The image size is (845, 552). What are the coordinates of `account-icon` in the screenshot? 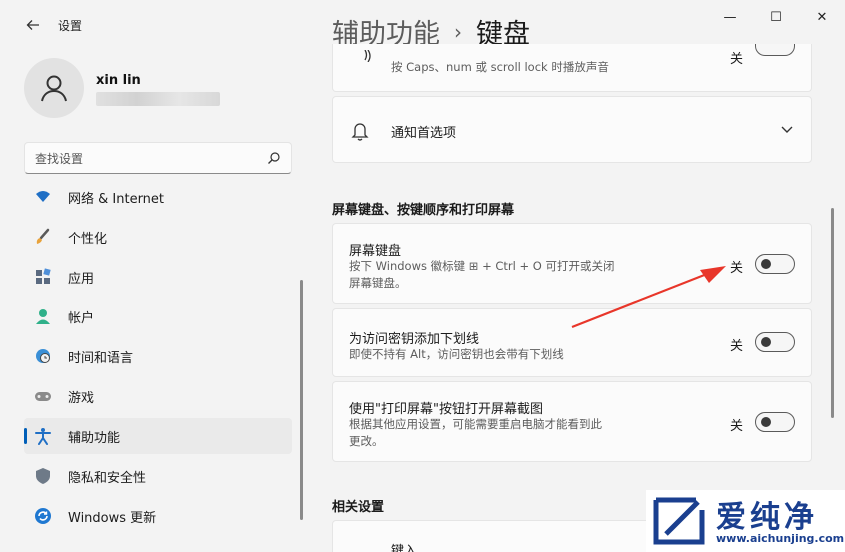 It's located at (43, 316).